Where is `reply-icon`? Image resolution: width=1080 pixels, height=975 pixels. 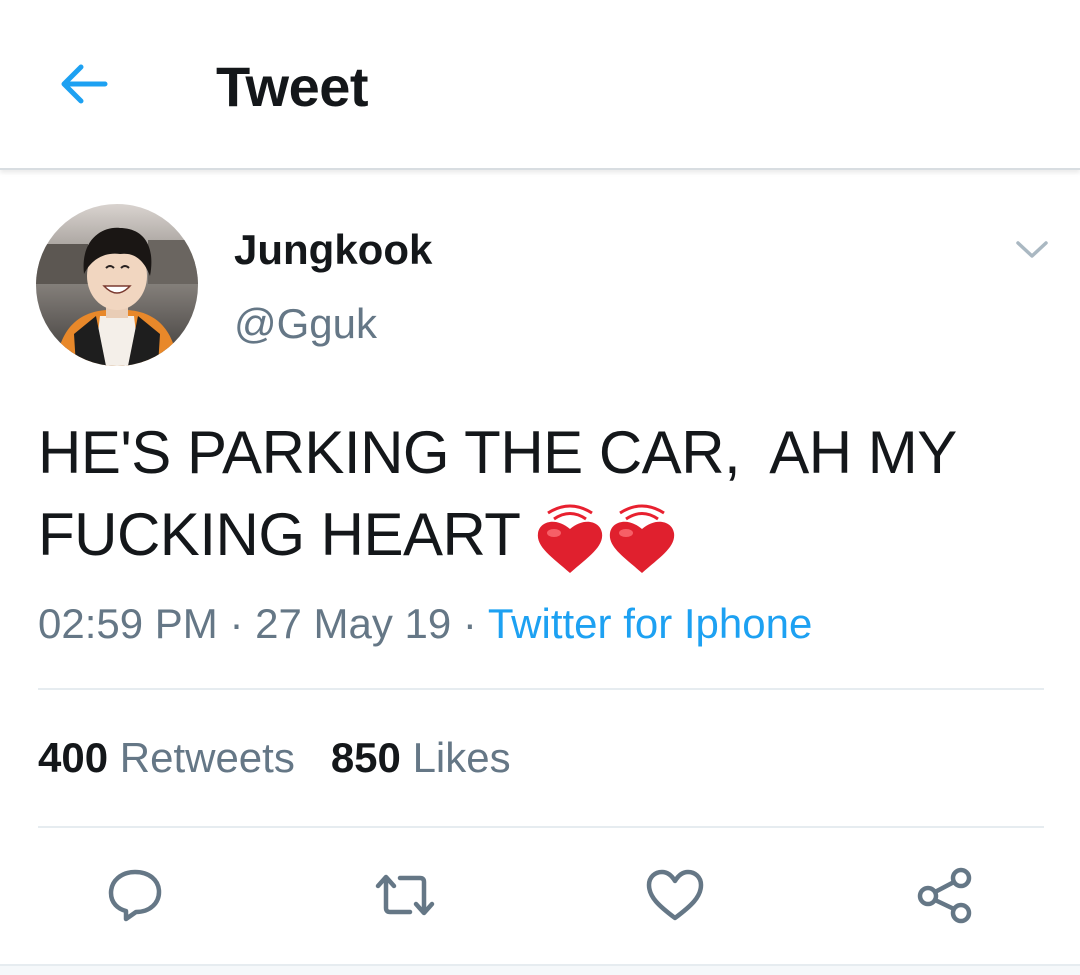 reply-icon is located at coordinates (135, 895).